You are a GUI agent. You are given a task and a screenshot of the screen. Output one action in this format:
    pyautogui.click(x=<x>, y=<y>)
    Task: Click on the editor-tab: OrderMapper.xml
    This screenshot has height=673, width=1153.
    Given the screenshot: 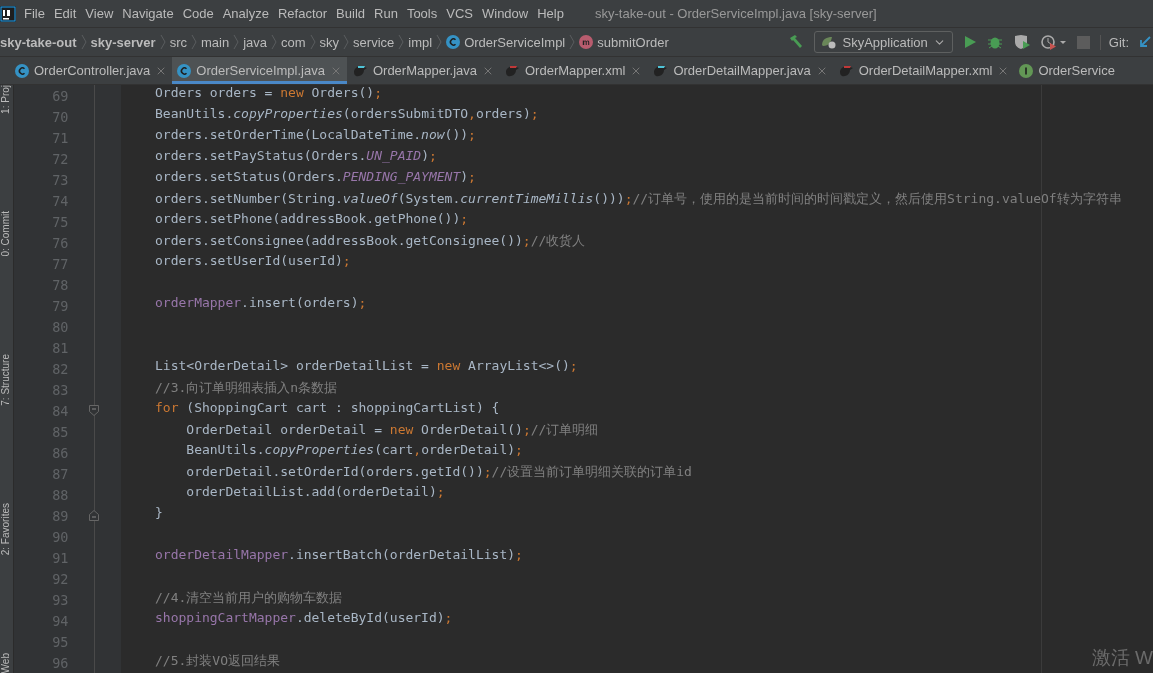 What is the action you would take?
    pyautogui.click(x=573, y=70)
    